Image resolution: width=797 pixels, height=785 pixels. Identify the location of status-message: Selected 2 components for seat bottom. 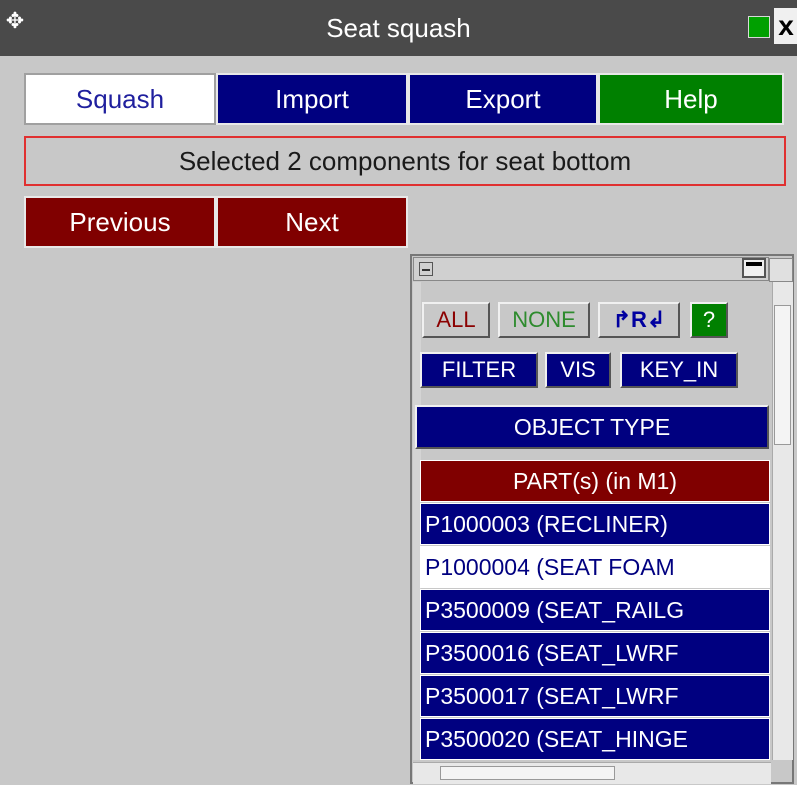
(405, 161).